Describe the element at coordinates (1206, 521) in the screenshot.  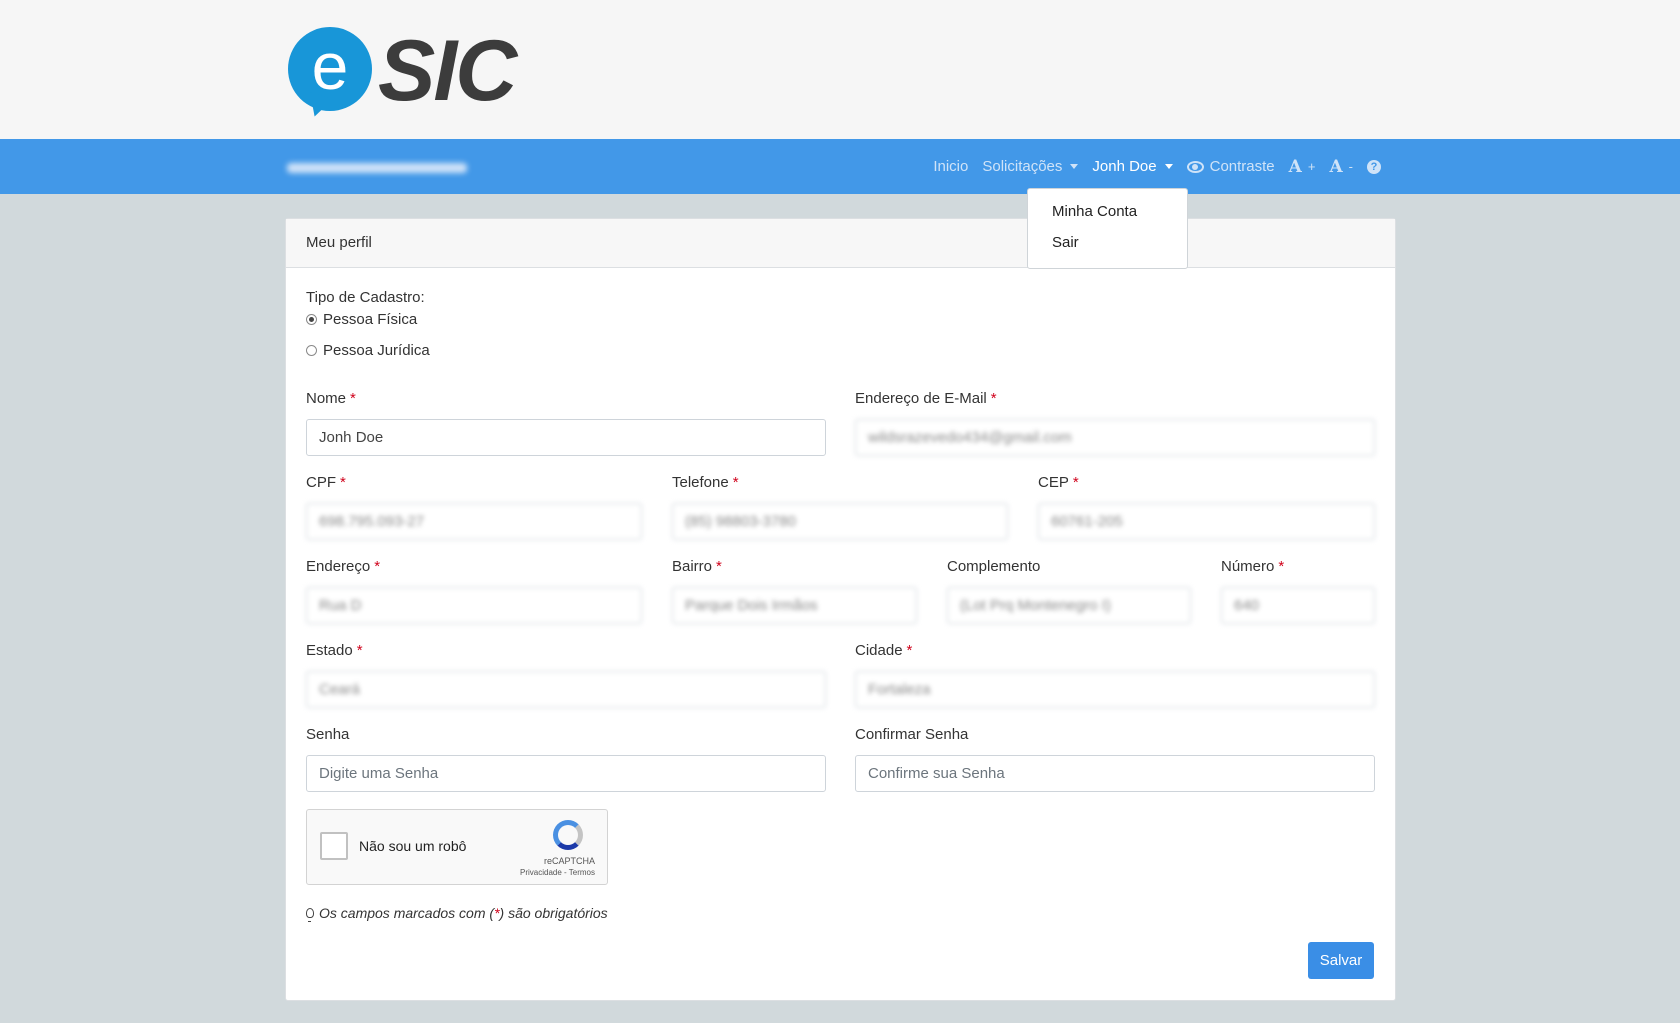
I see `cep-input` at that location.